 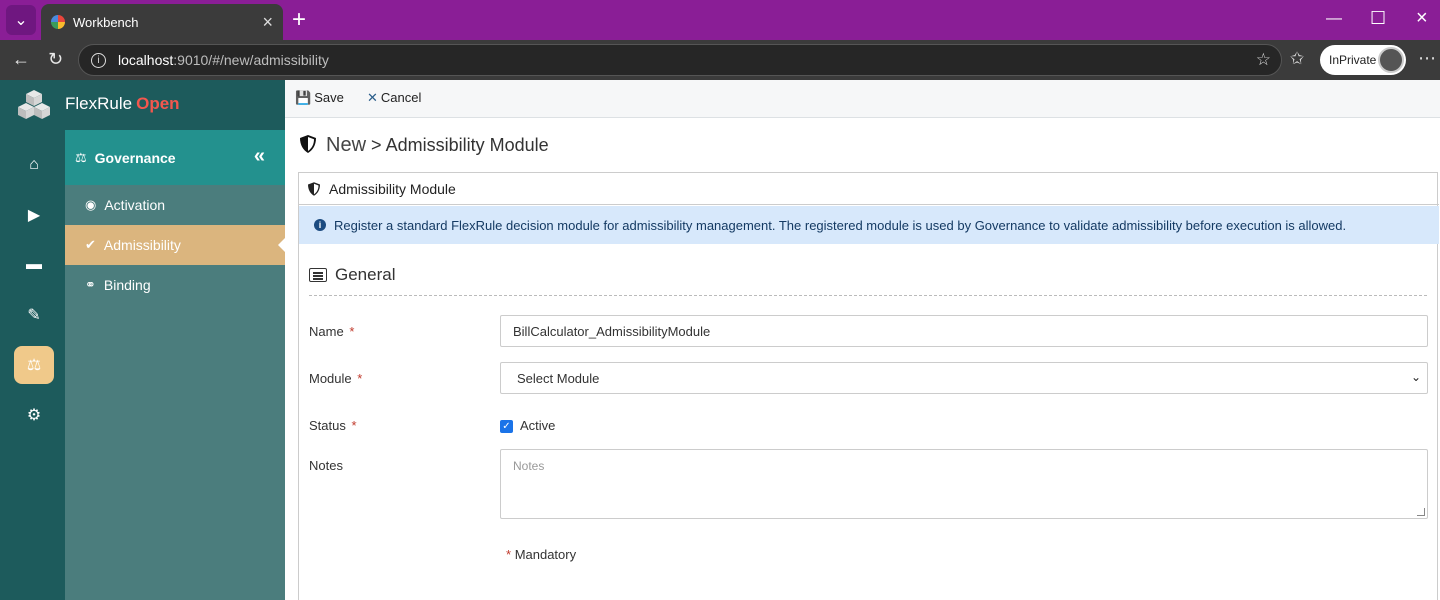 What do you see at coordinates (964, 484) in the screenshot?
I see `notes-textarea: Notes` at bounding box center [964, 484].